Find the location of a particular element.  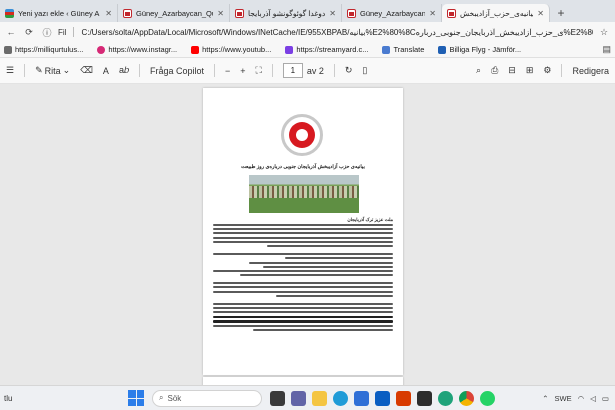

xbox-icon is located at coordinates (424, 398).